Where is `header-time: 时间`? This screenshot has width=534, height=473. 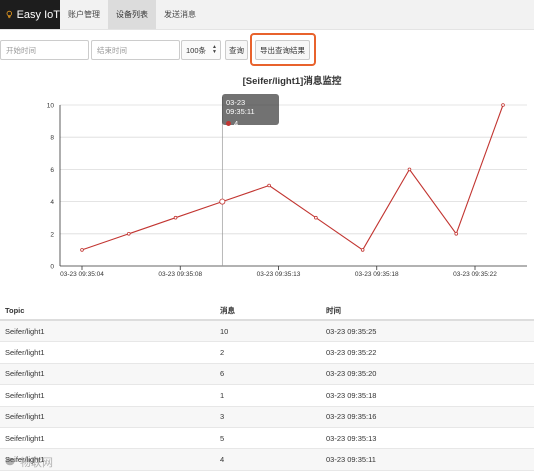 header-time: 时间 is located at coordinates (333, 310).